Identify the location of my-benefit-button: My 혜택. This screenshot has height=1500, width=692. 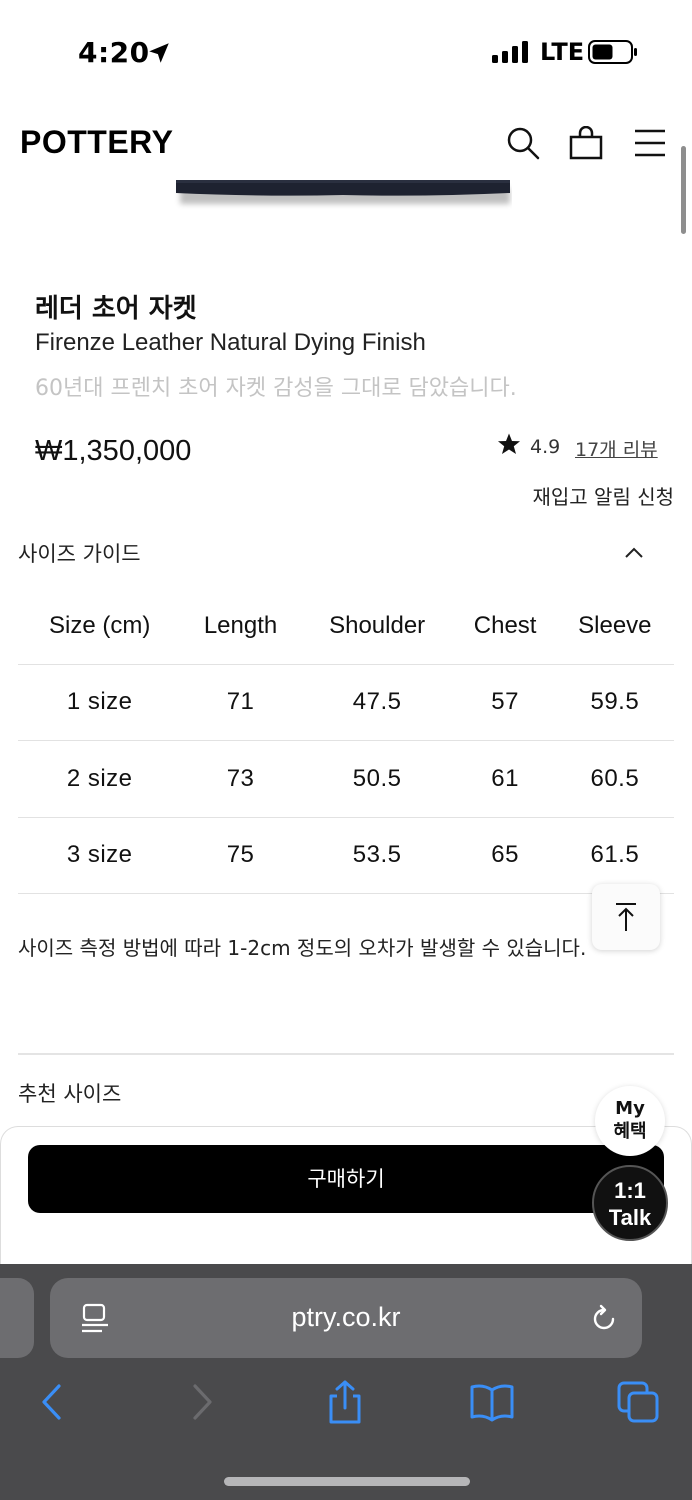
(630, 1121).